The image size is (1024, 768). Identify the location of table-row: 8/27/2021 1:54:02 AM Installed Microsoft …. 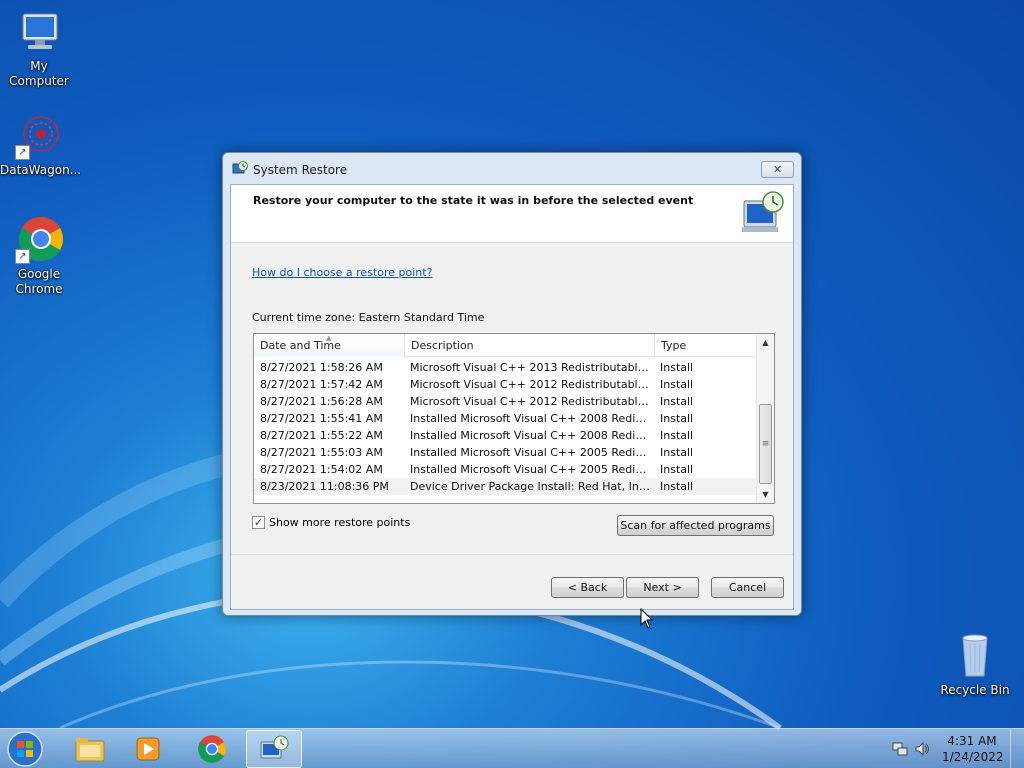
(505, 469).